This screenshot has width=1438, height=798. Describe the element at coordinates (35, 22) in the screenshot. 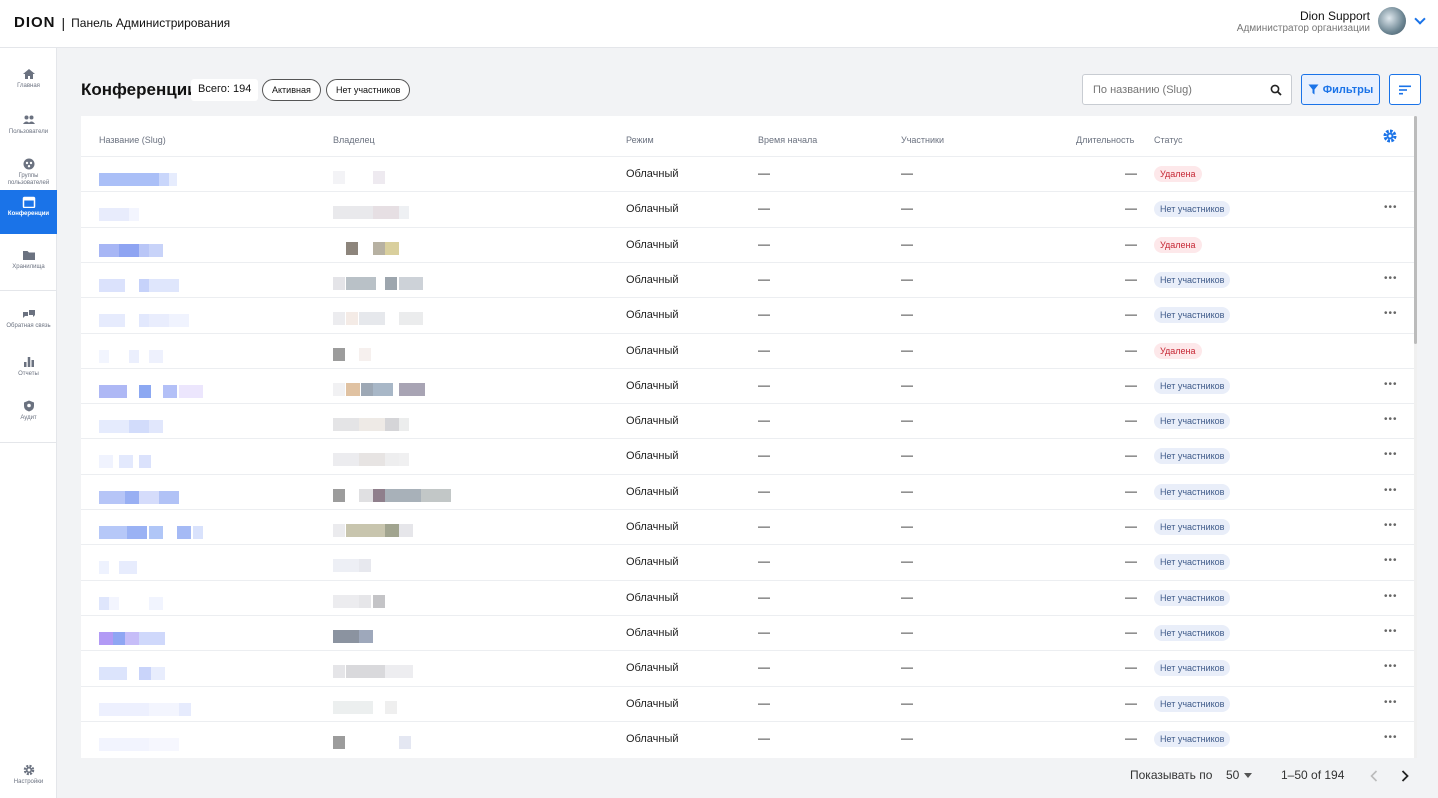

I see `dion-logo: DION` at that location.